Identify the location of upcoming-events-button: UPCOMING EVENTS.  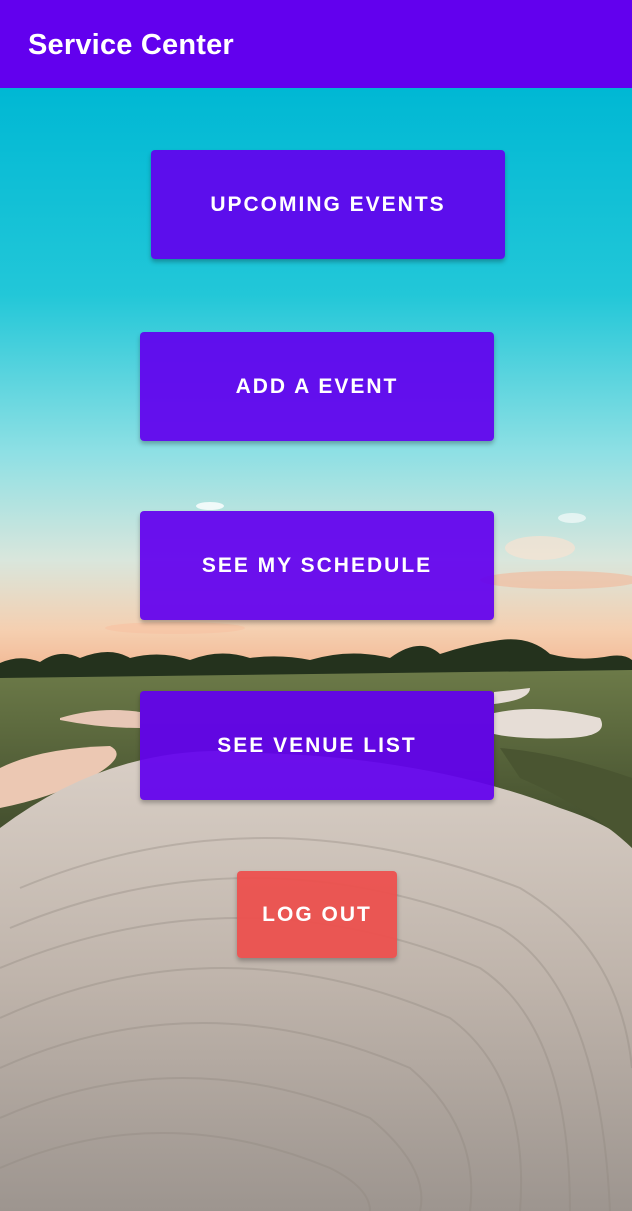
(328, 204).